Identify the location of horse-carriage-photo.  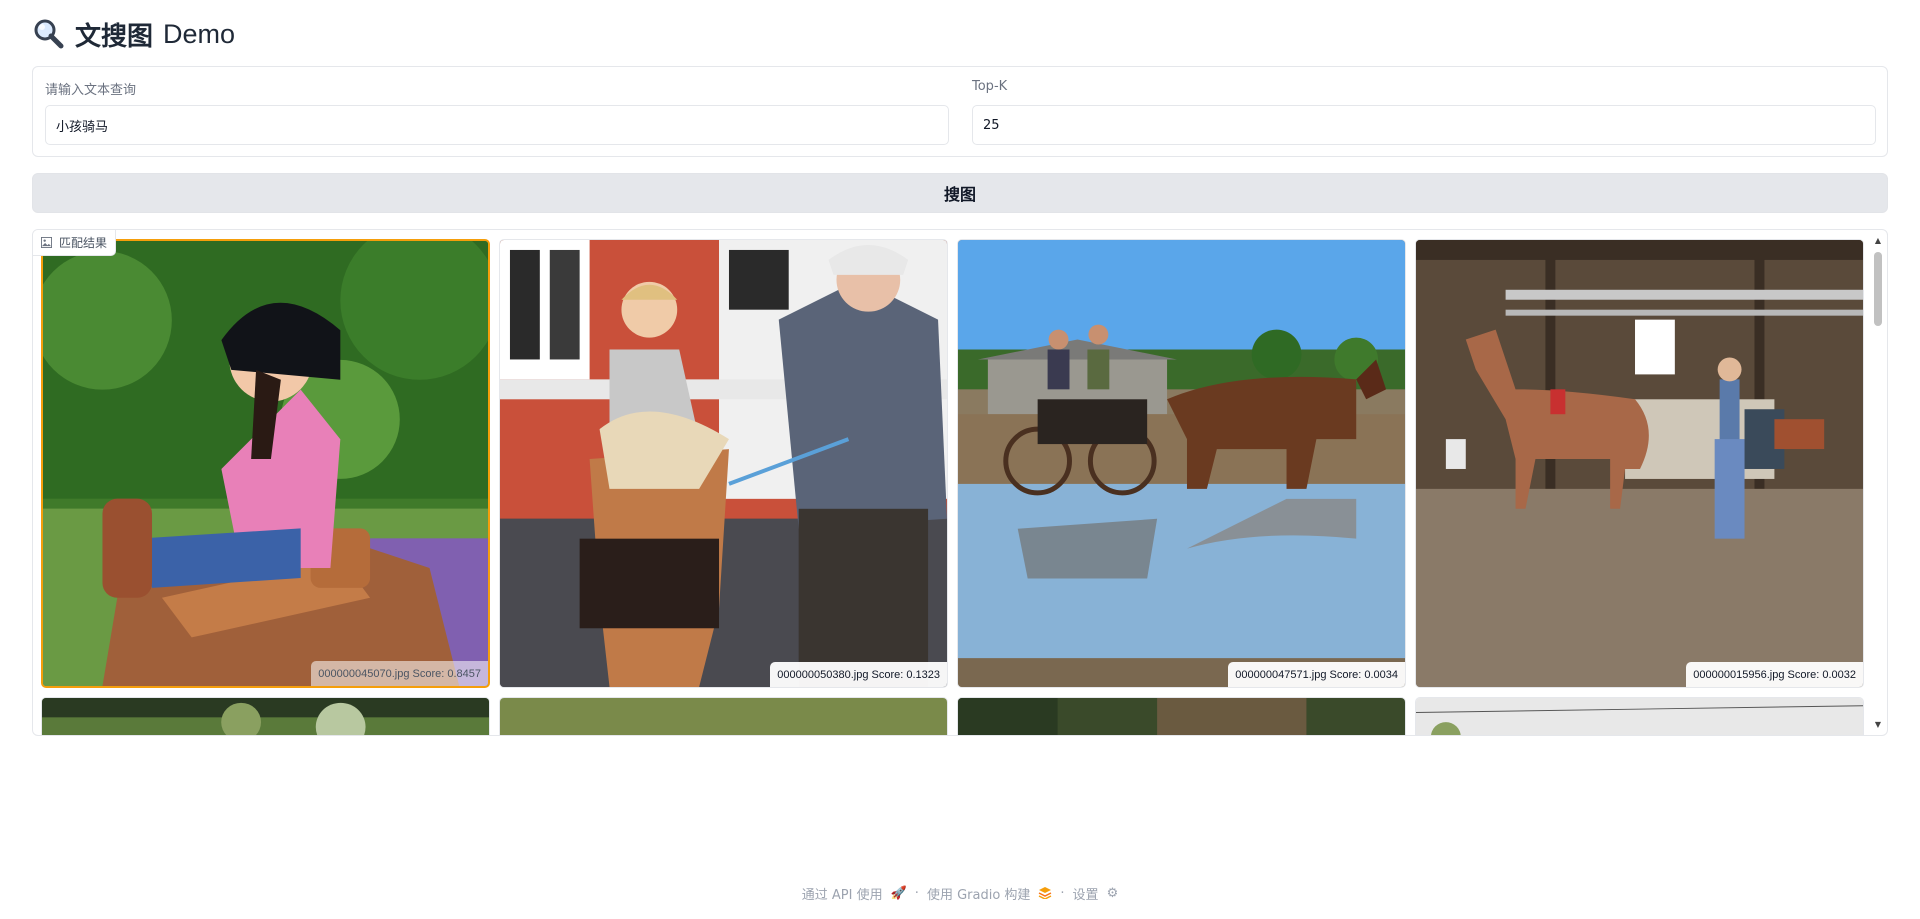
(1181, 463).